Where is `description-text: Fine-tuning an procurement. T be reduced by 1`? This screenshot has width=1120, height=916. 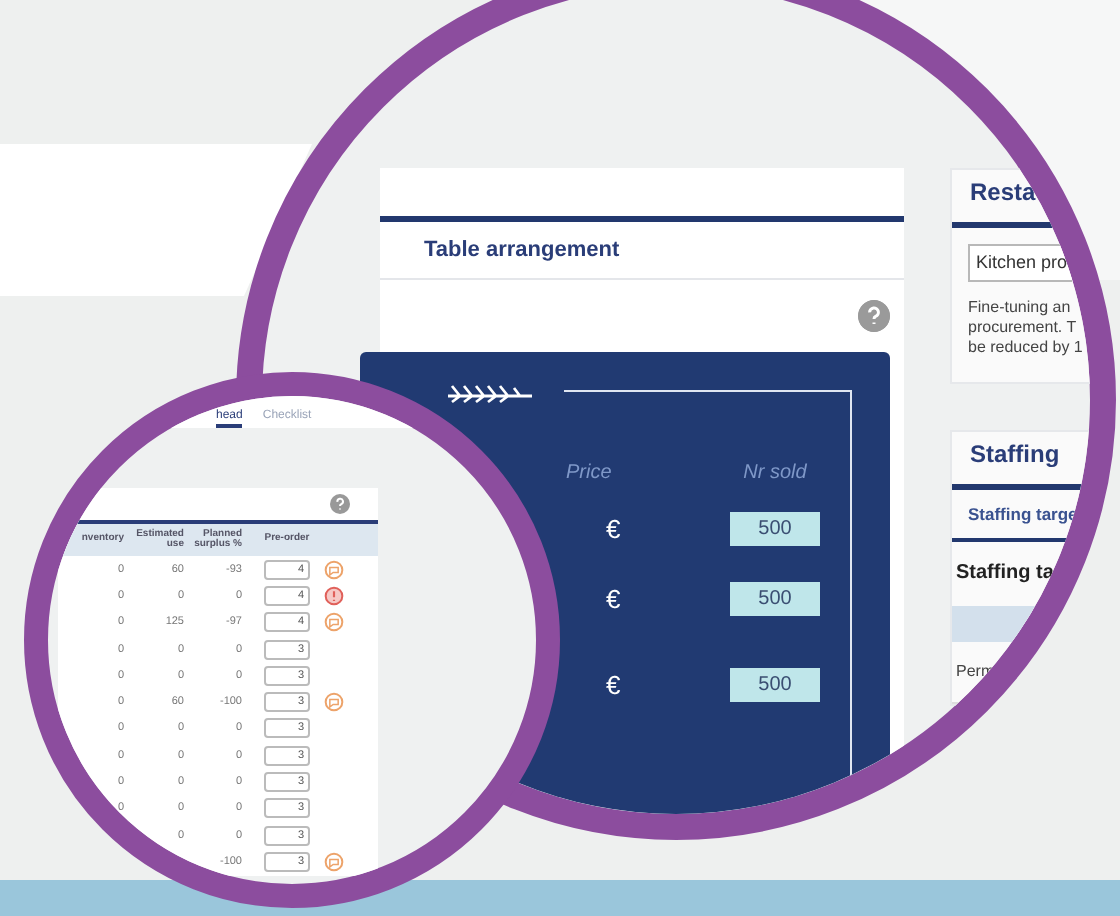 description-text: Fine-tuning an procurement. T be reduced by 1 is located at coordinates (1026, 328).